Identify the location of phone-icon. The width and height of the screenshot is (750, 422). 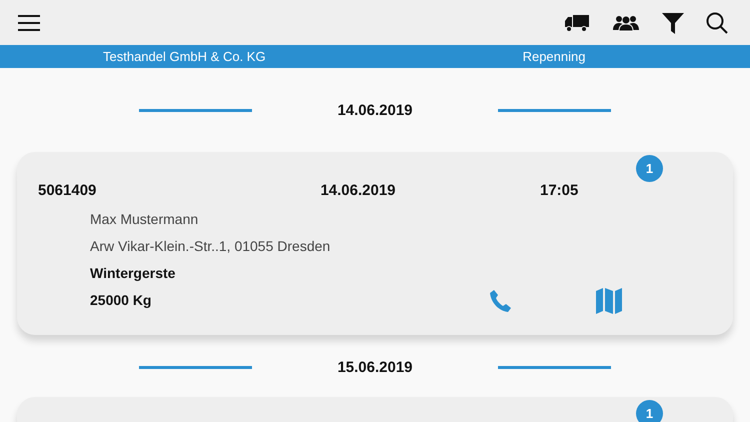
(501, 300).